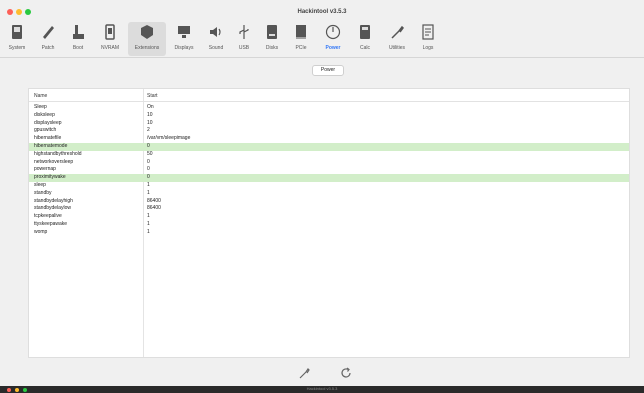 The image size is (644, 393). What do you see at coordinates (43, 192) in the screenshot?
I see `row-name: standby` at bounding box center [43, 192].